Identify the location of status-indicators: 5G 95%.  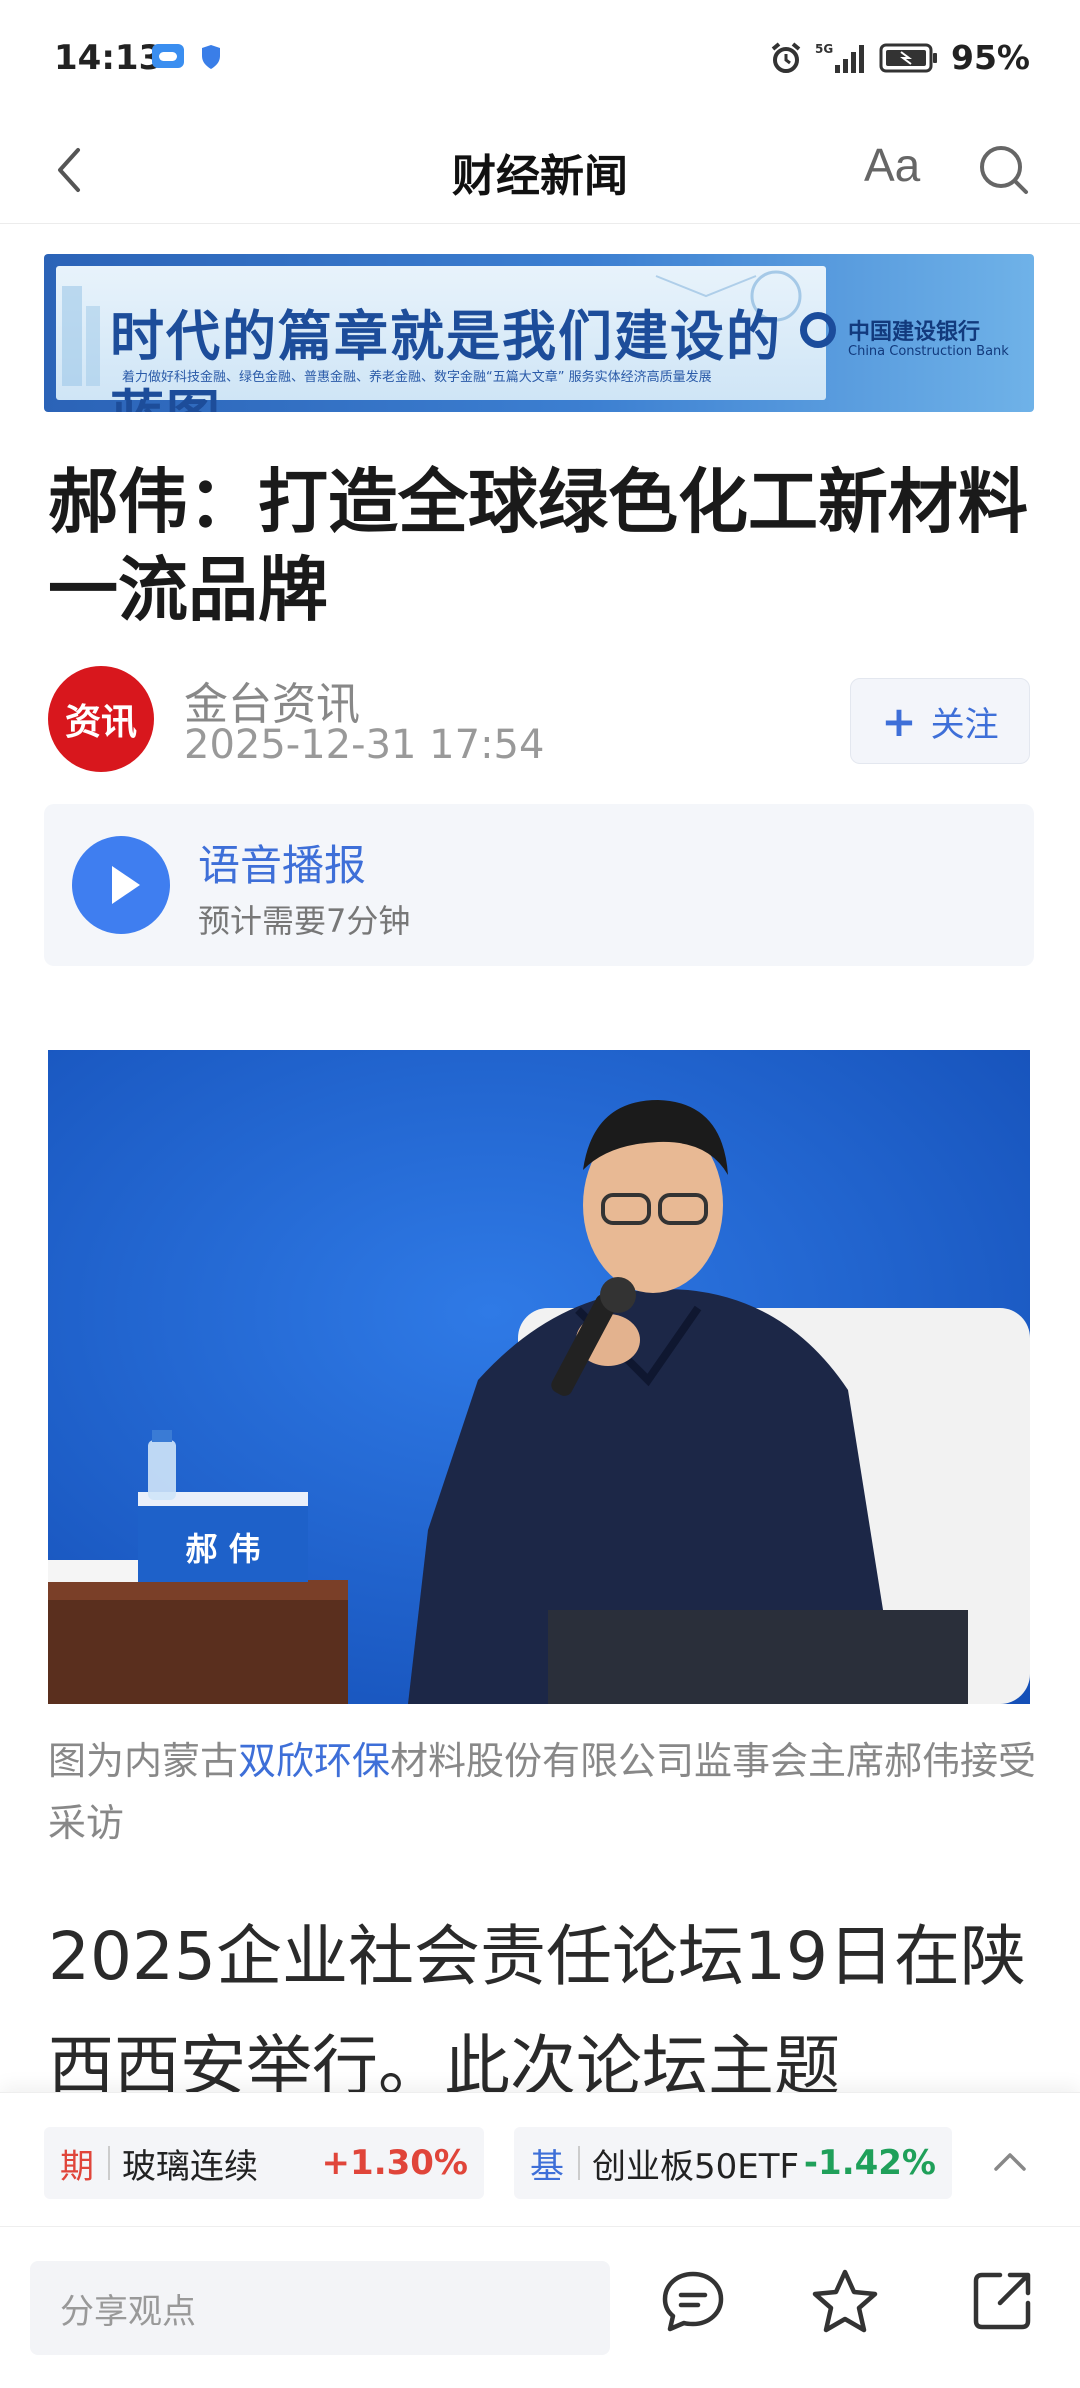
(899, 57).